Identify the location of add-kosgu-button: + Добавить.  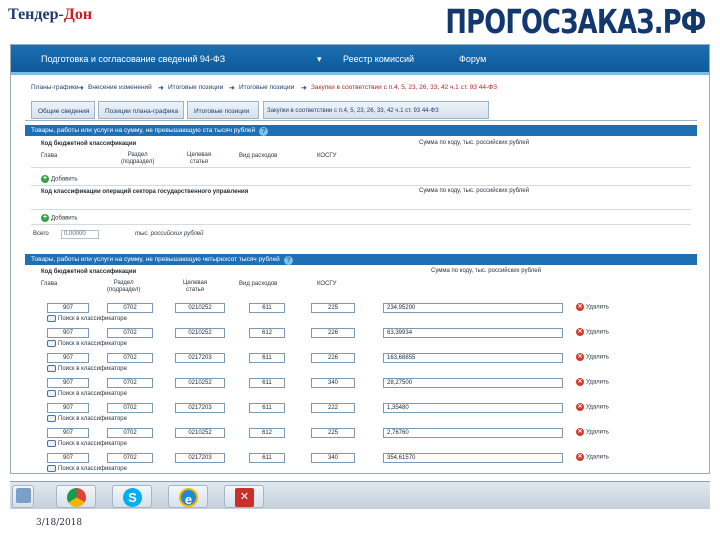
(59, 218).